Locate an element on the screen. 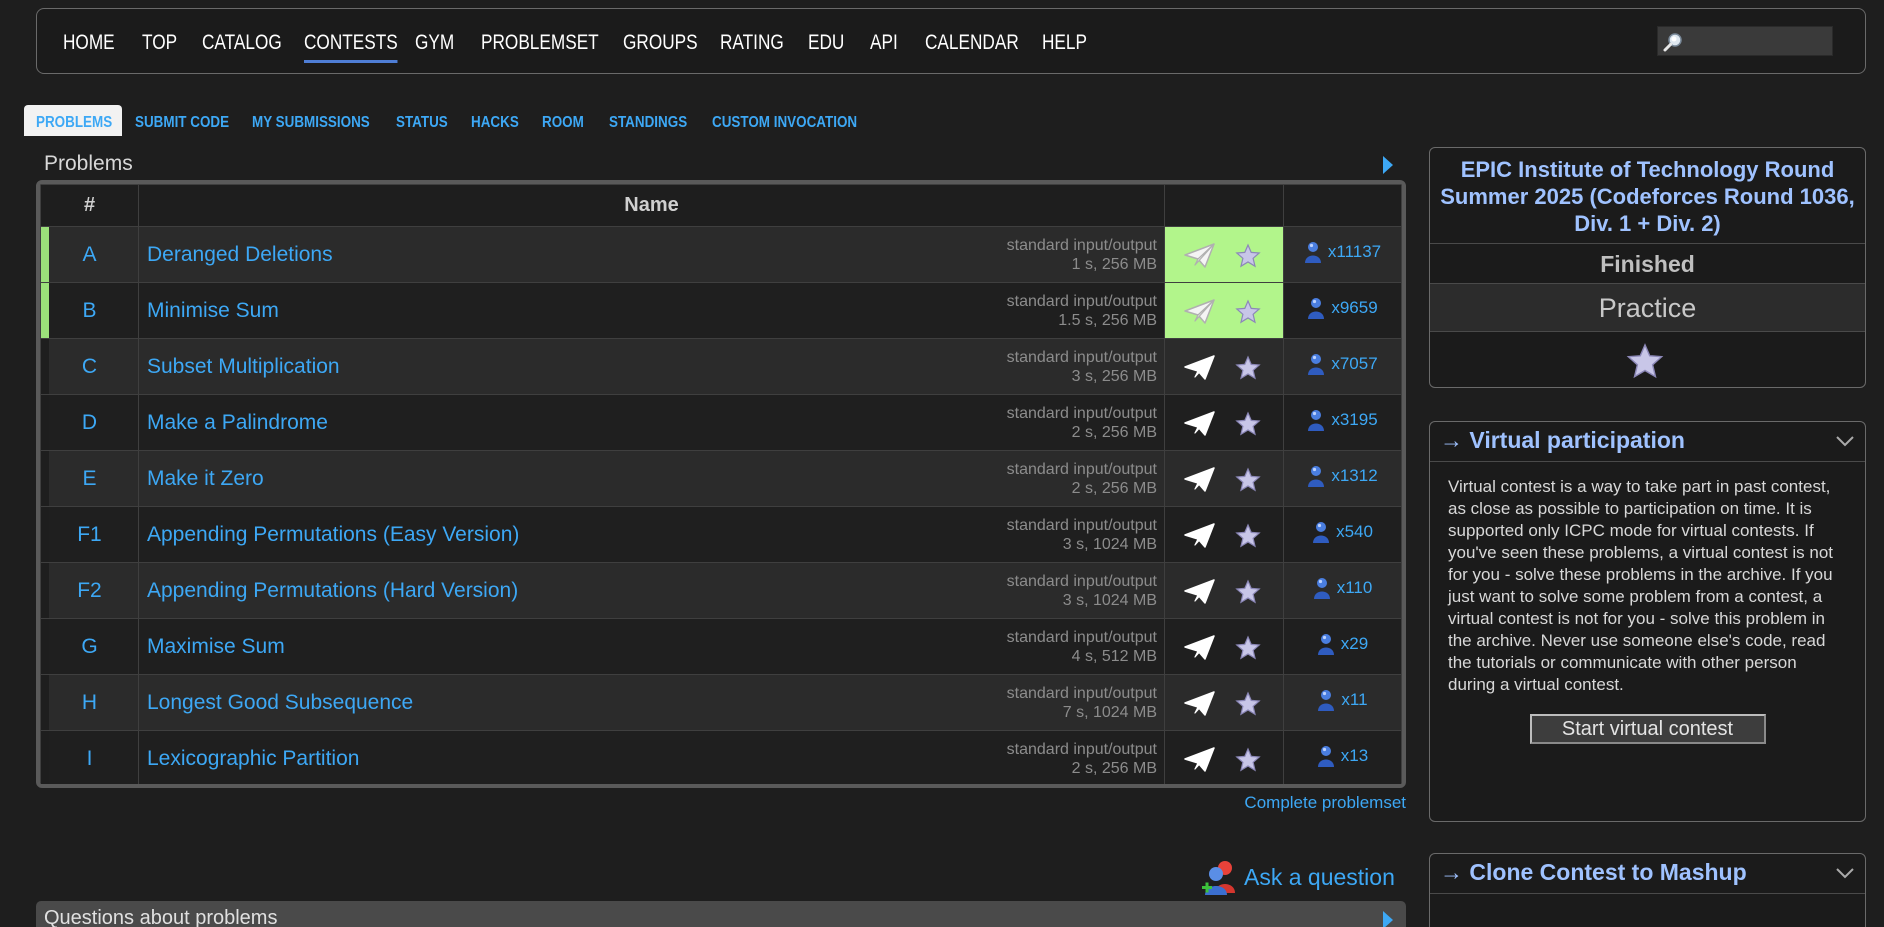 This screenshot has width=1884, height=927. problem-index-label: C is located at coordinates (89, 366).